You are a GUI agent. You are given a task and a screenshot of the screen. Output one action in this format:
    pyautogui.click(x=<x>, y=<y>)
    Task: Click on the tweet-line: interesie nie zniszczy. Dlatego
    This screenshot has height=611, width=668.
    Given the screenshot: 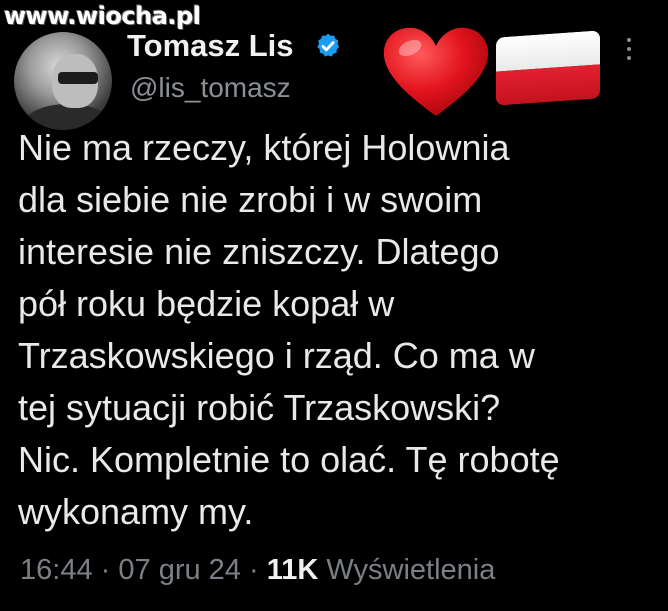 What is the action you would take?
    pyautogui.click(x=259, y=251)
    